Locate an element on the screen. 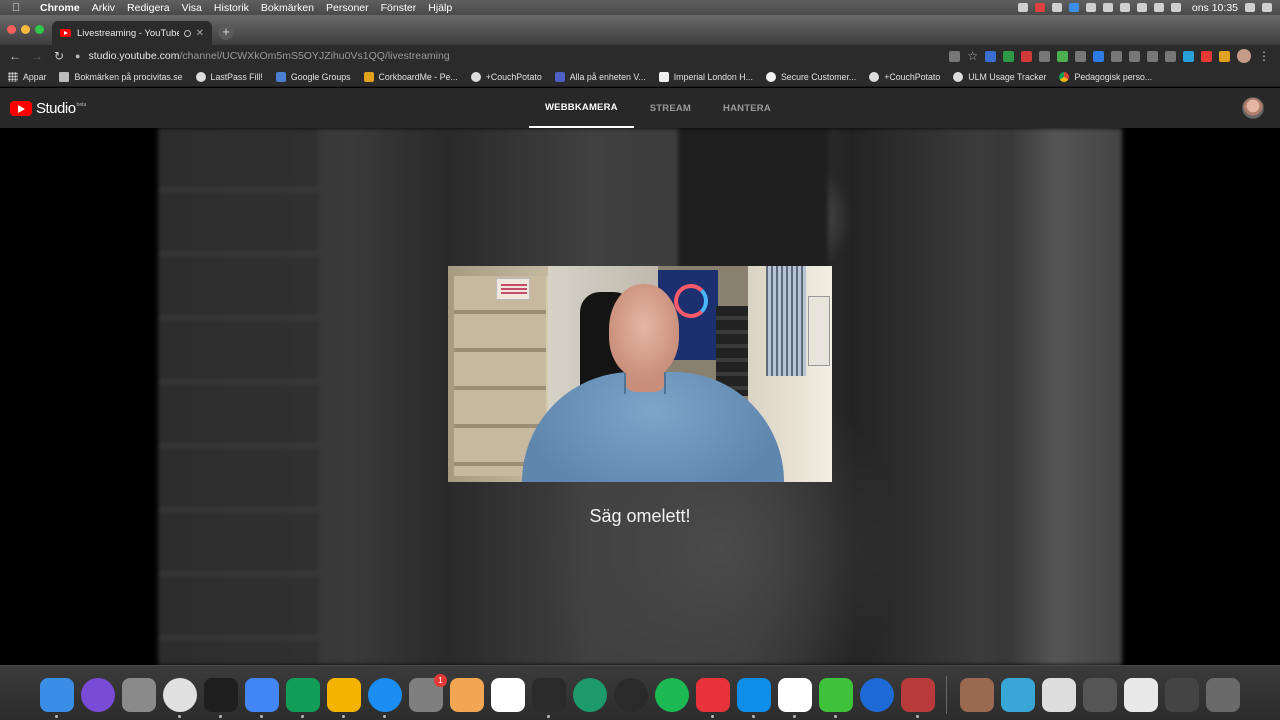  screenshot-thumbnail-icon is located at coordinates (1059, 695).